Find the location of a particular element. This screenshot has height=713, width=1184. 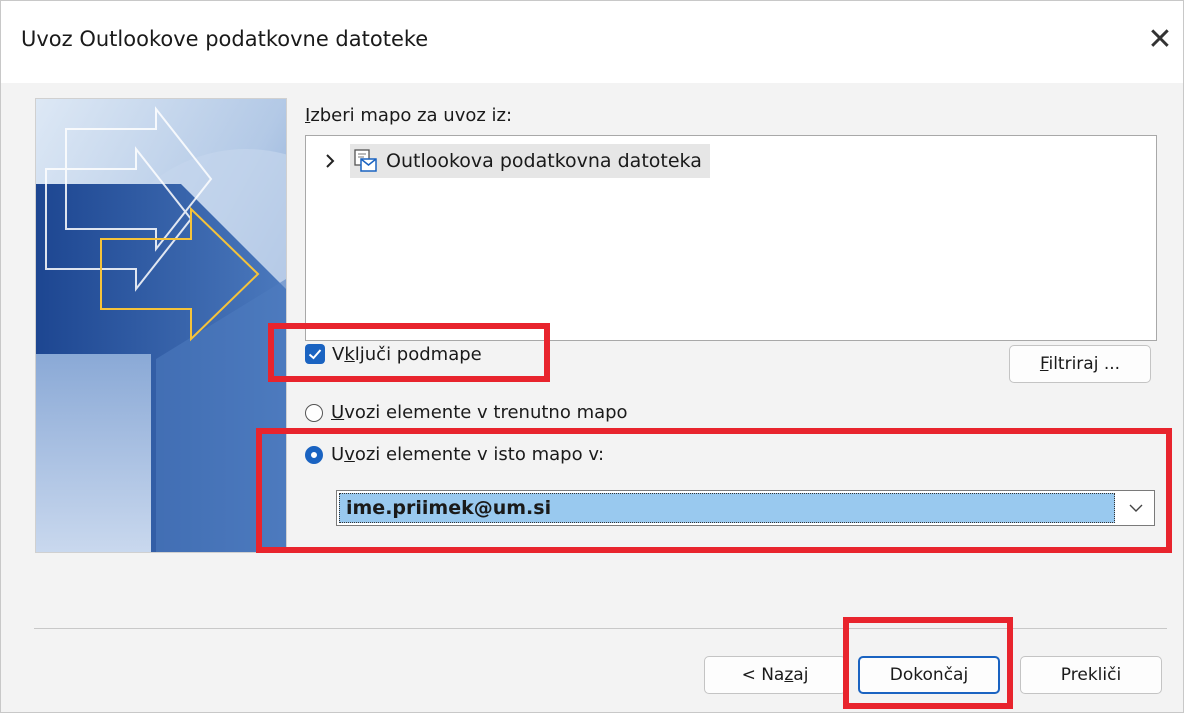

import-current-folder-label: Uvozi elemente v trenutno mapo is located at coordinates (479, 412).